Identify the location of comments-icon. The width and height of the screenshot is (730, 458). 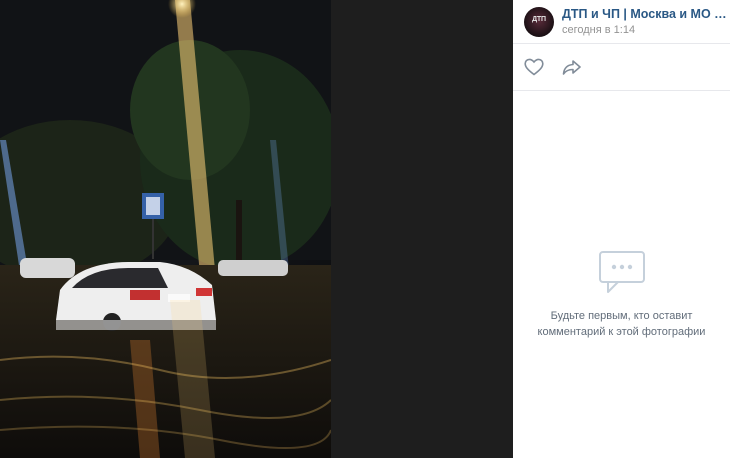
(621, 272).